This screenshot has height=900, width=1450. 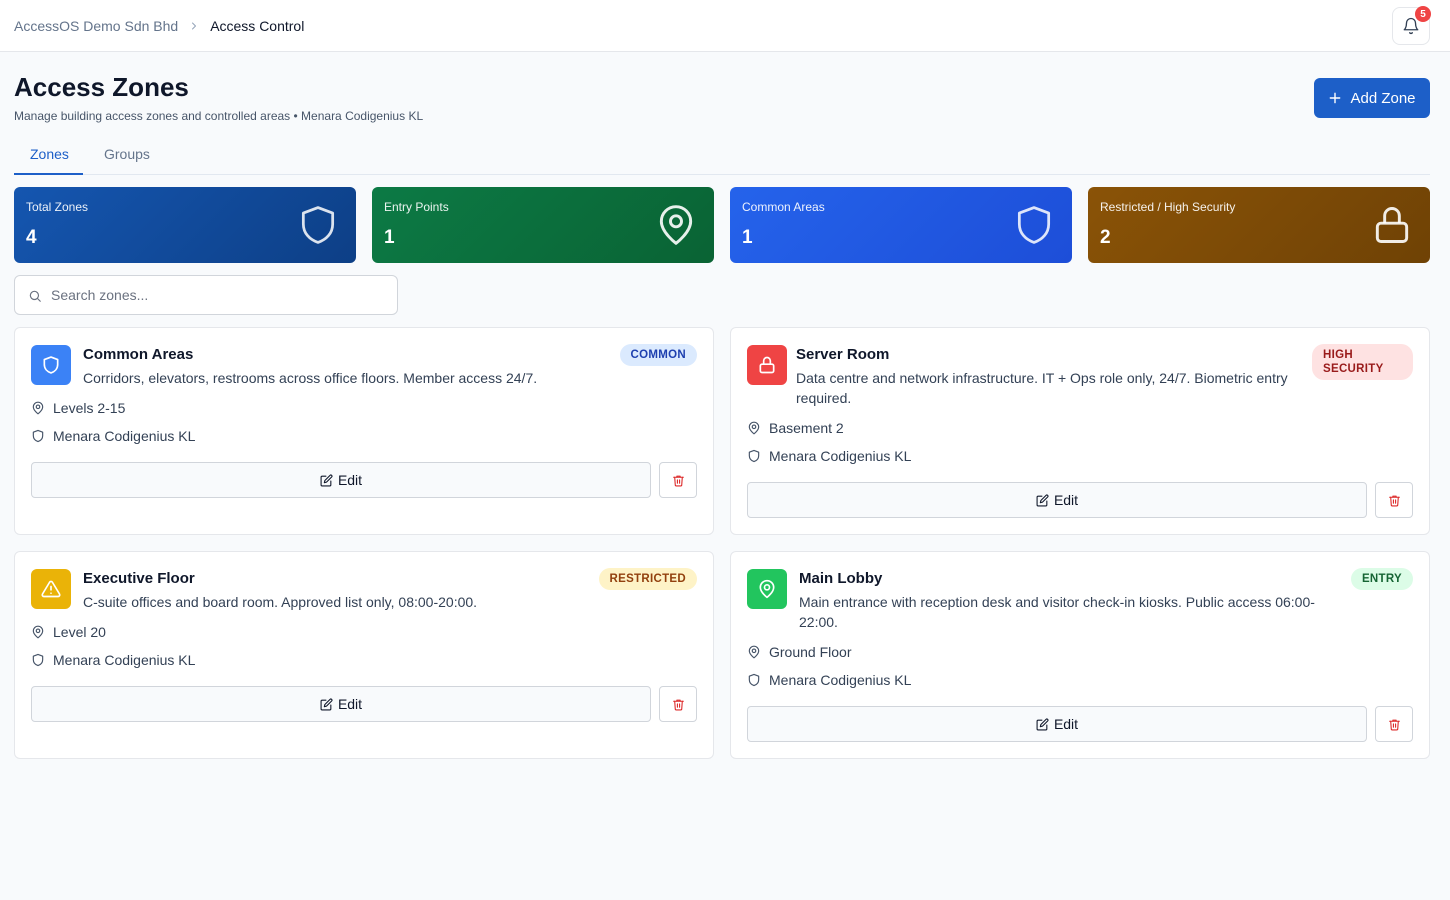 I want to click on zone-location-row: Level 20, so click(x=68, y=632).